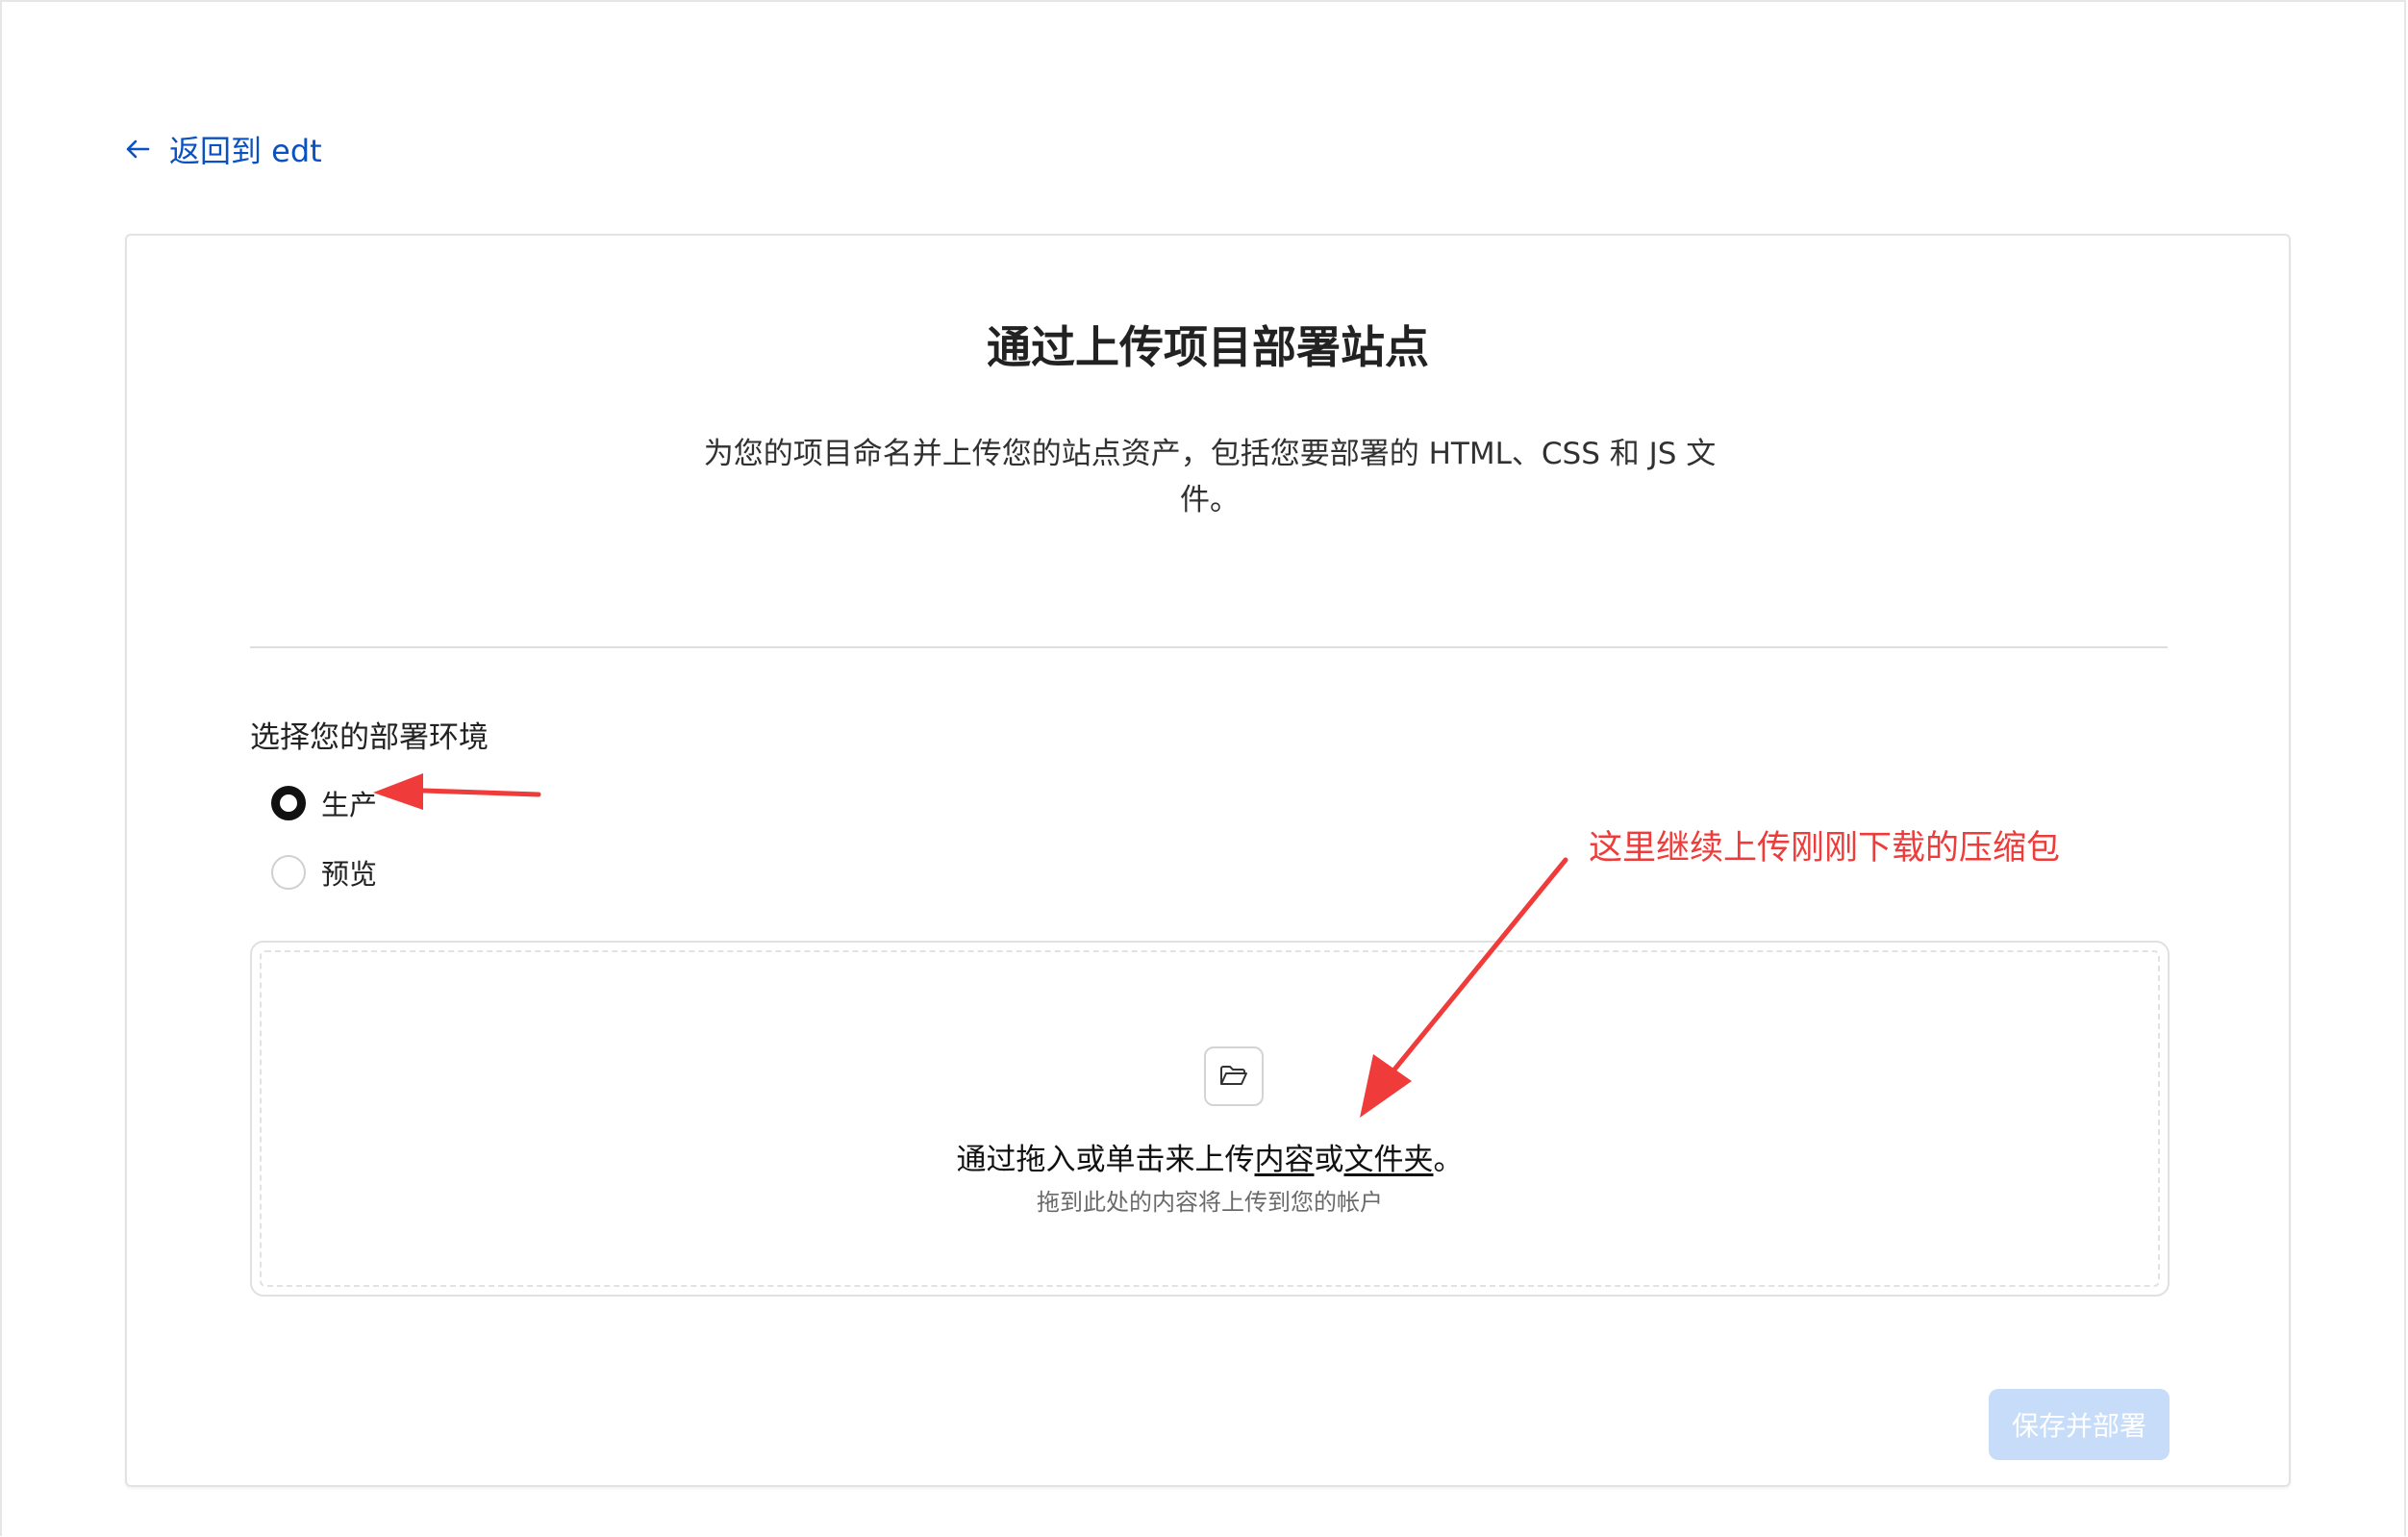 Image resolution: width=2408 pixels, height=1537 pixels. What do you see at coordinates (138, 149) in the screenshot?
I see `arrow-left-icon` at bounding box center [138, 149].